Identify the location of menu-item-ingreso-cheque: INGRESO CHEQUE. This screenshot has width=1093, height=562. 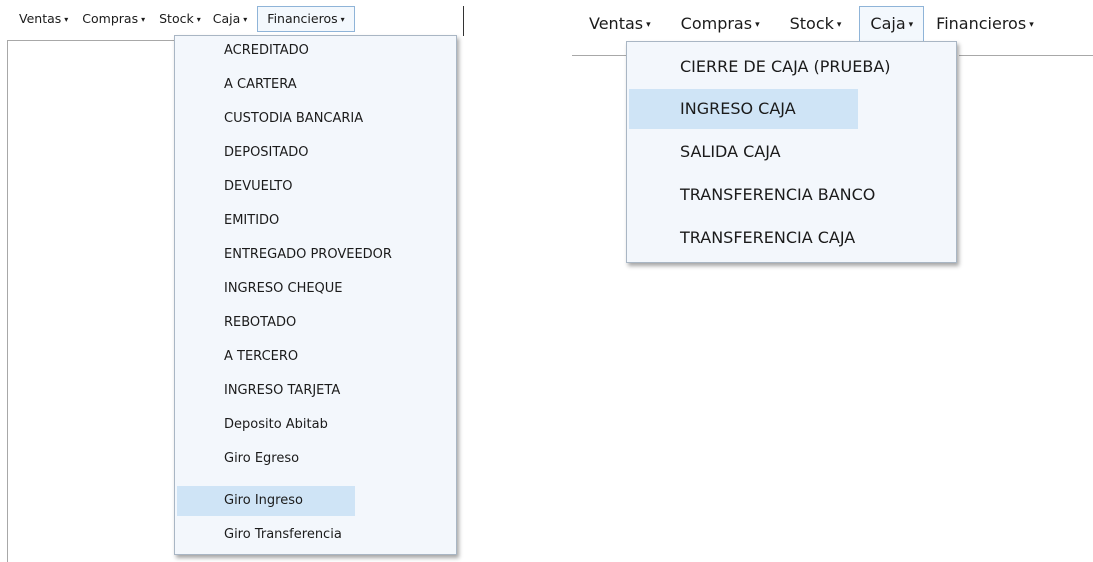
(315, 289).